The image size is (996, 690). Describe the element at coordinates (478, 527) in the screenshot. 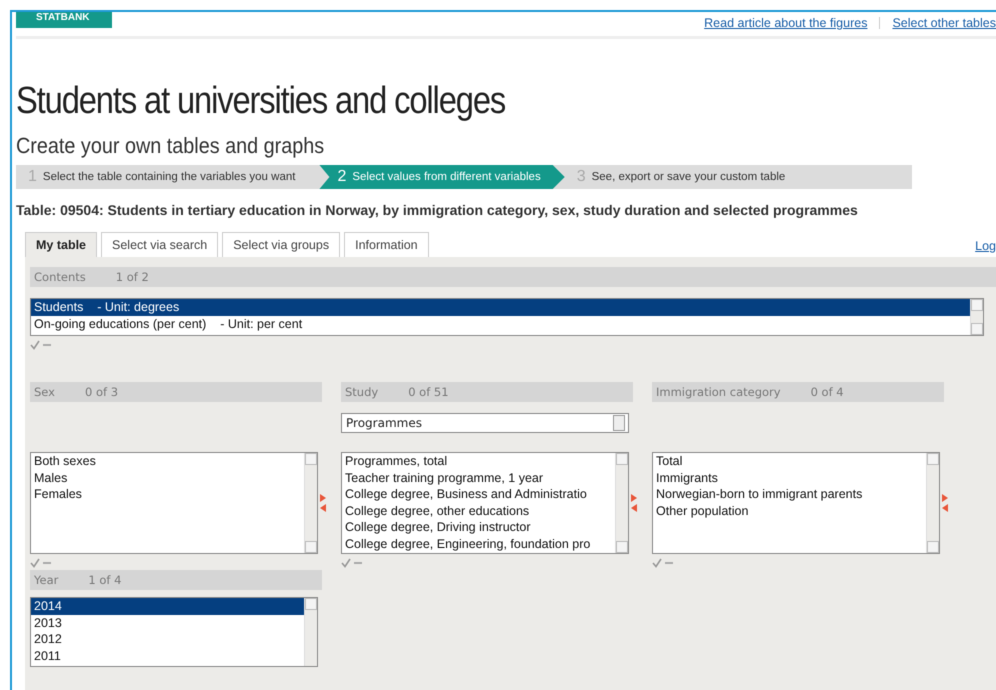

I see `list-option: College degree, Driving instructor` at that location.